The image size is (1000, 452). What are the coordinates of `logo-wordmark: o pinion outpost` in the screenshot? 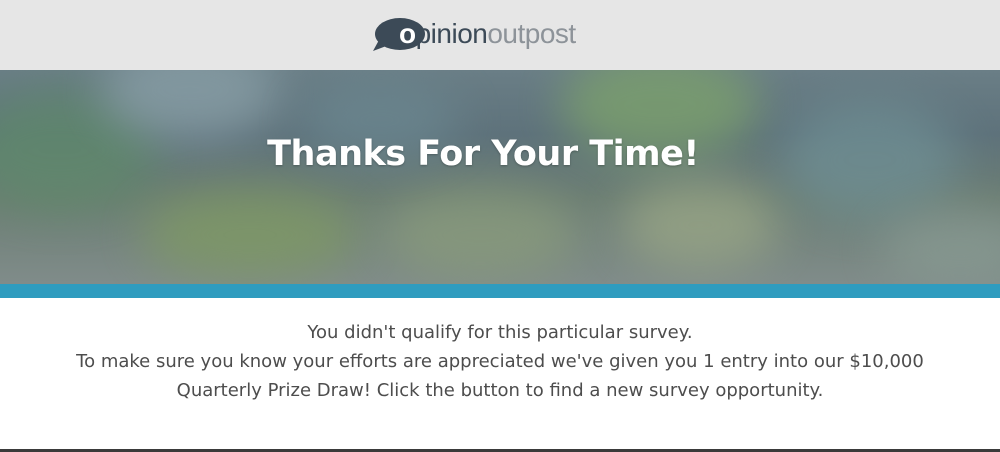 It's located at (487, 34).